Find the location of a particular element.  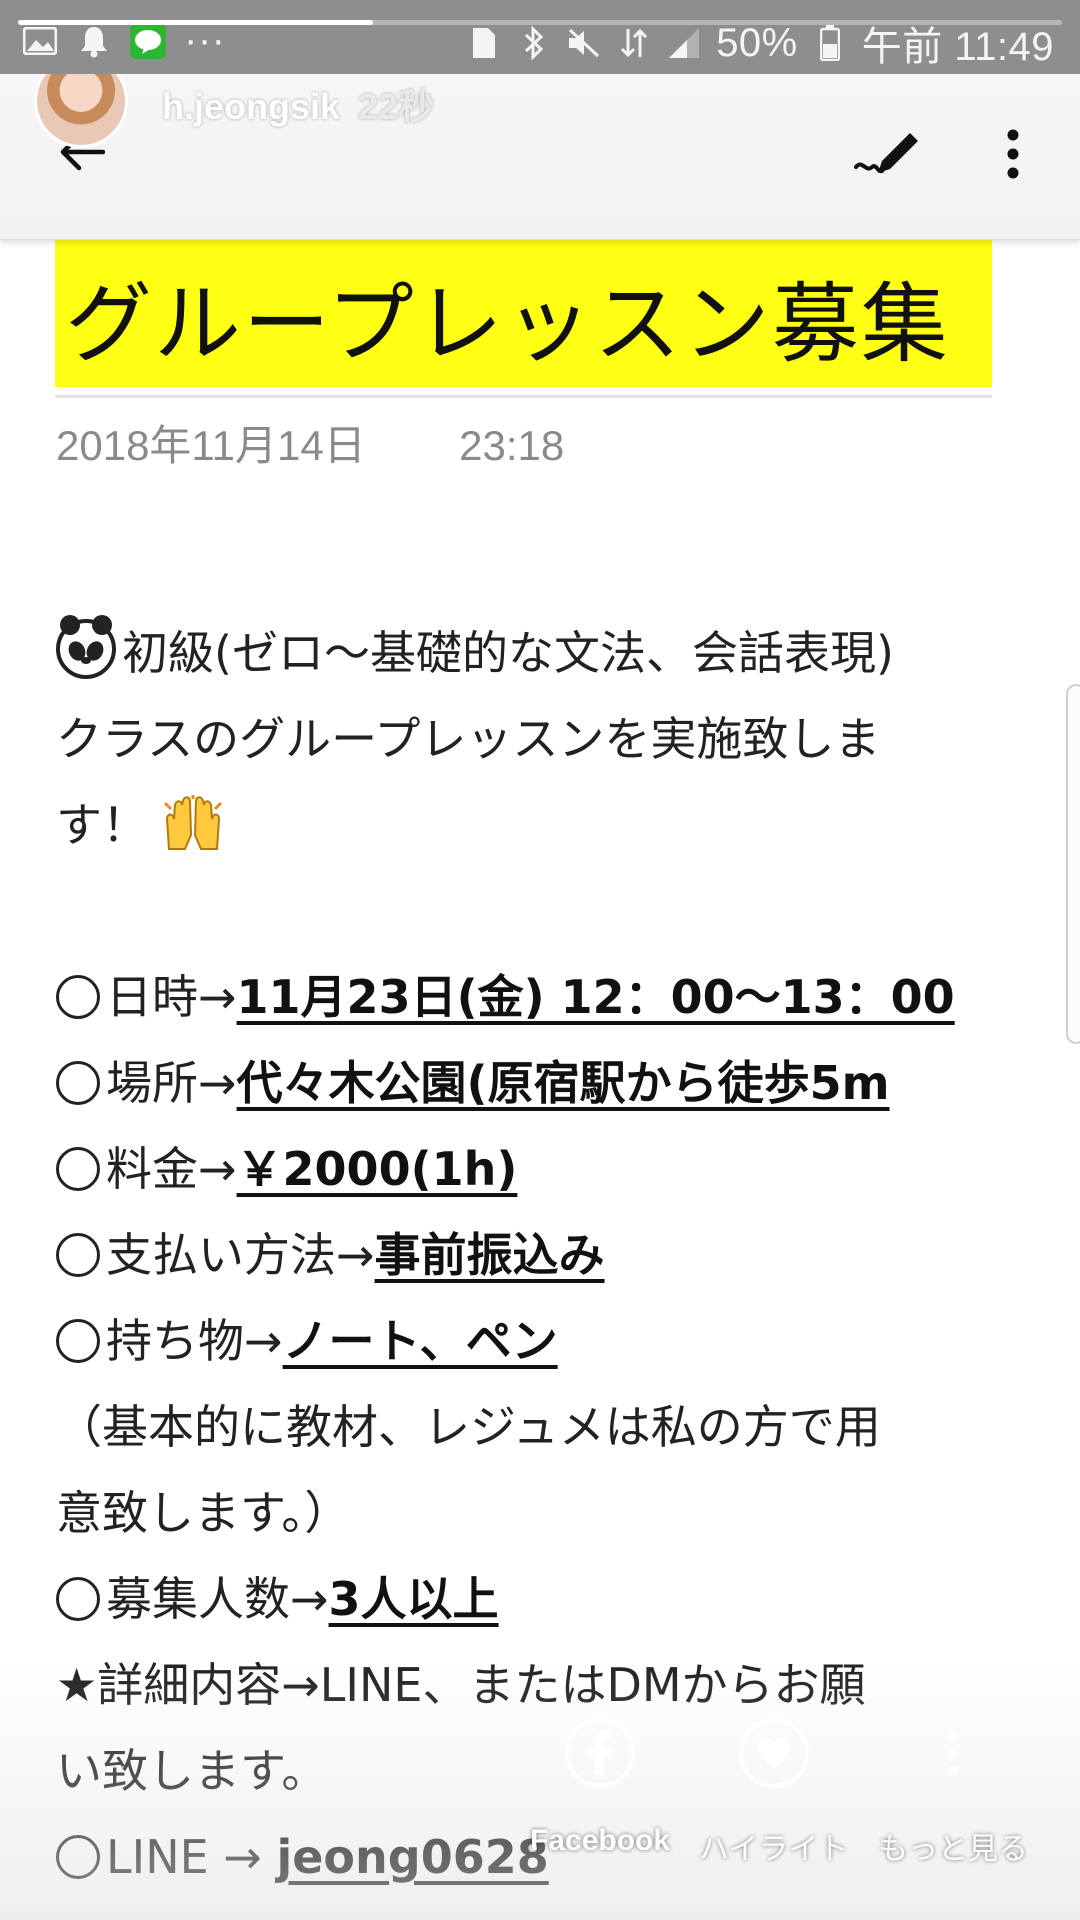

battery-percent: 50% is located at coordinates (757, 42).